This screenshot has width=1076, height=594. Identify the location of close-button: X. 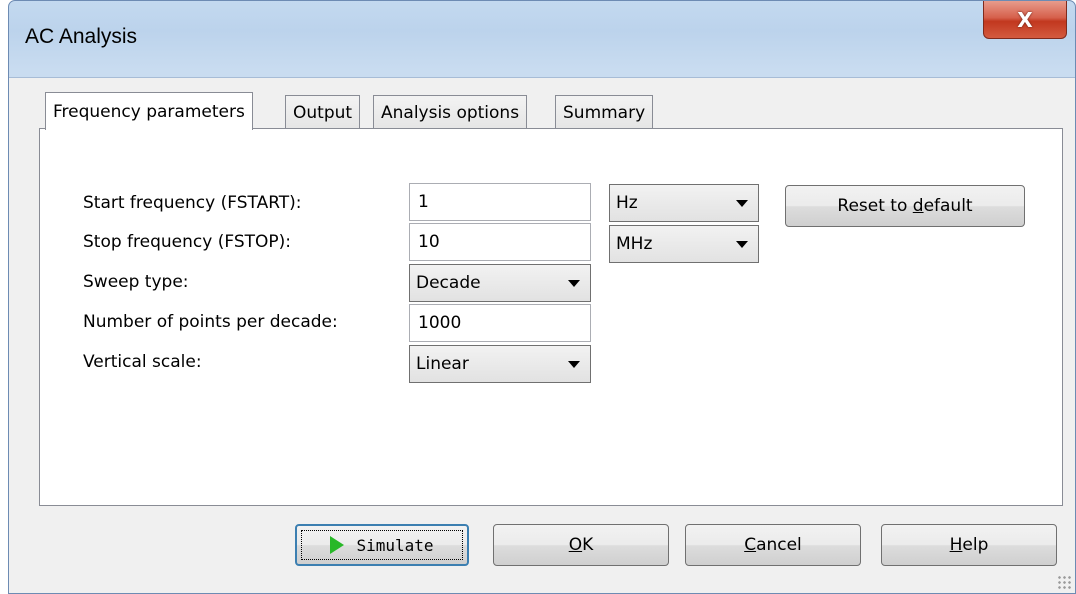
(1025, 20).